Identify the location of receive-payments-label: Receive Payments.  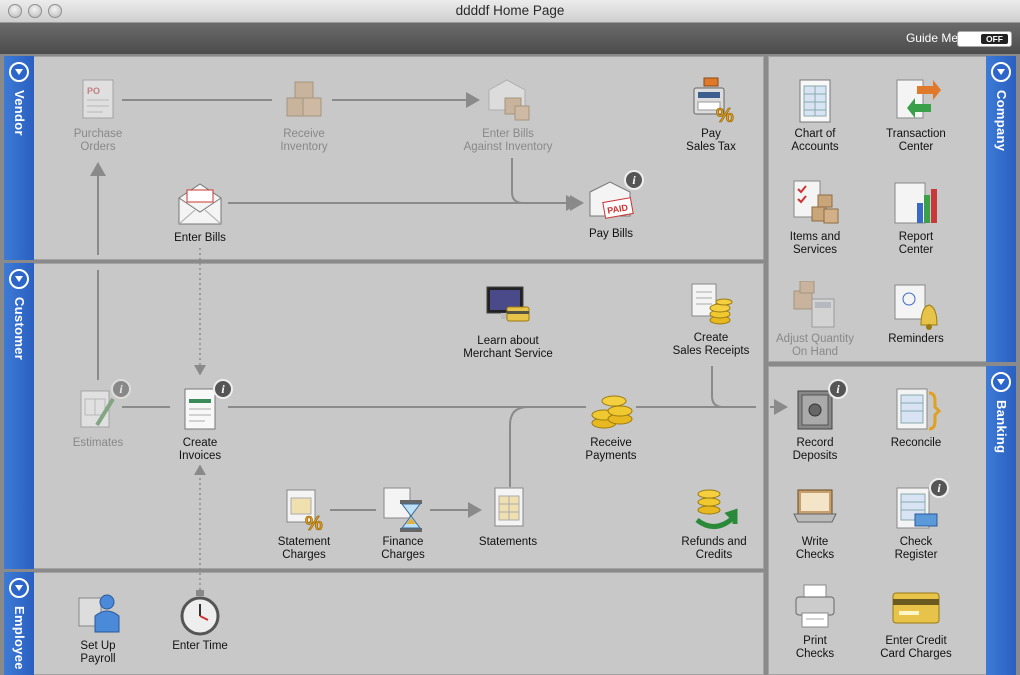
(611, 449).